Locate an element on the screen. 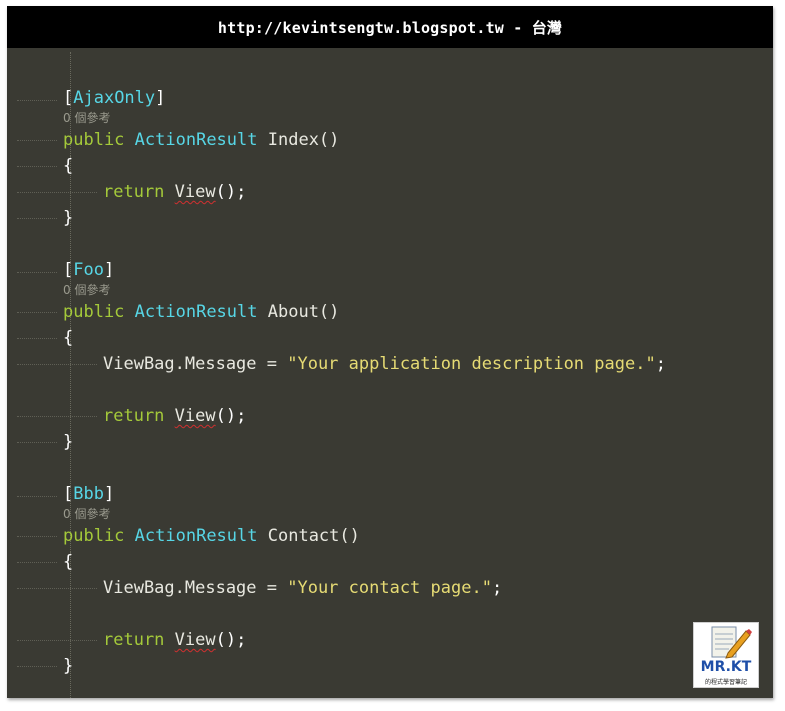 This screenshot has height=711, width=785. blog-url-banner: http://kevintsengtw.blogspot.tw - 台灣 is located at coordinates (390, 27).